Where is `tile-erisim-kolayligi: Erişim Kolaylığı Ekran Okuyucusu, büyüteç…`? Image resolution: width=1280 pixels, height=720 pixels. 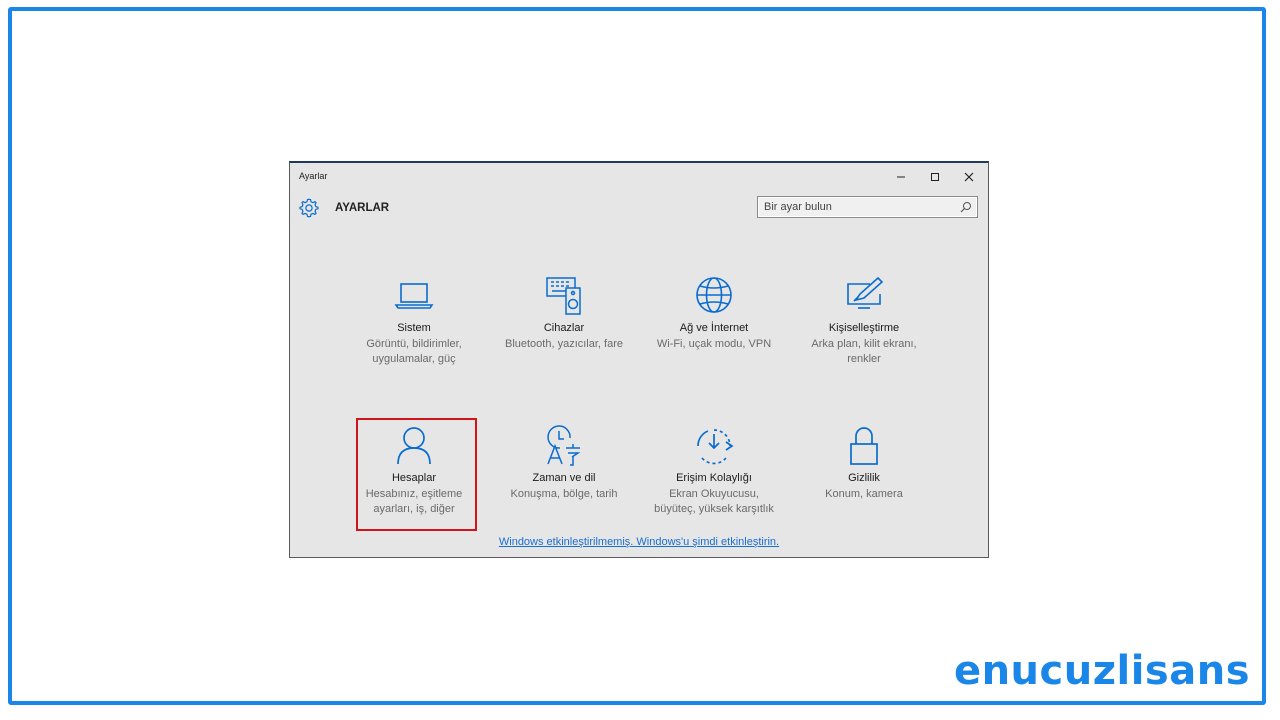 tile-erisim-kolayligi: Erişim Kolaylığı Ekran Okuyucusu, büyüteç… is located at coordinates (714, 470).